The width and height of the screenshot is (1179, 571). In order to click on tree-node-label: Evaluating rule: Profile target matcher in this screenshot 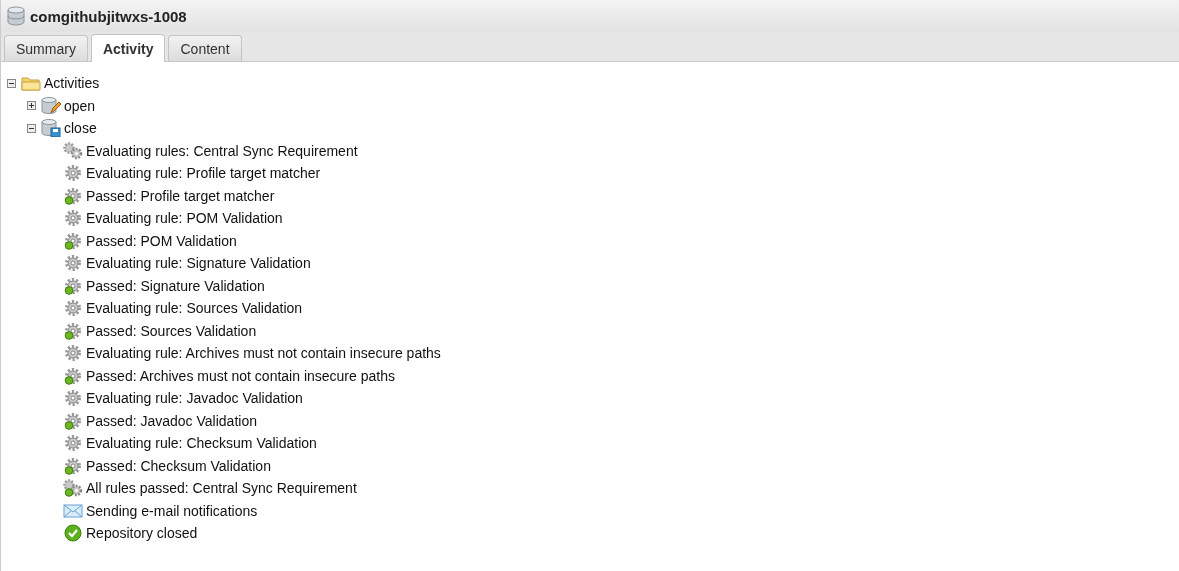, I will do `click(203, 173)`.